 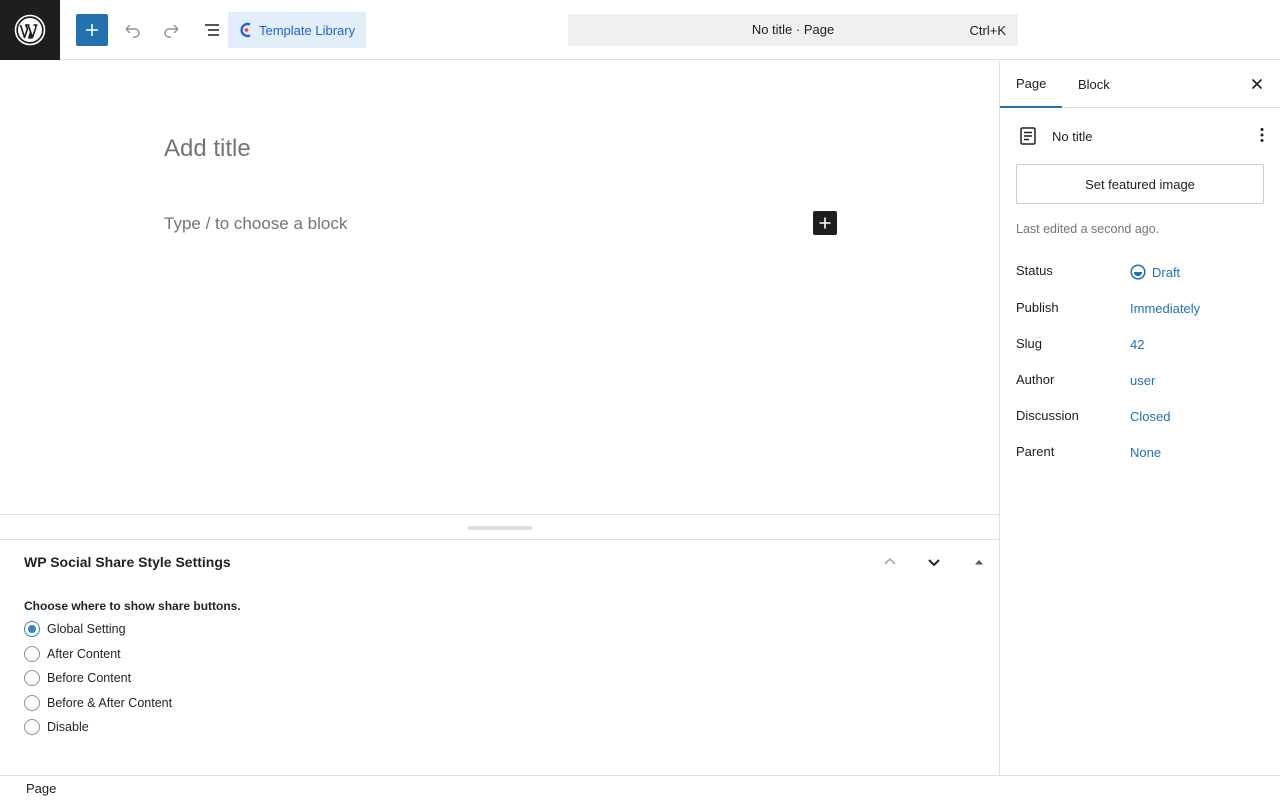 What do you see at coordinates (987, 30) in the screenshot?
I see `keyboard-shortcut: Ctrl+K` at bounding box center [987, 30].